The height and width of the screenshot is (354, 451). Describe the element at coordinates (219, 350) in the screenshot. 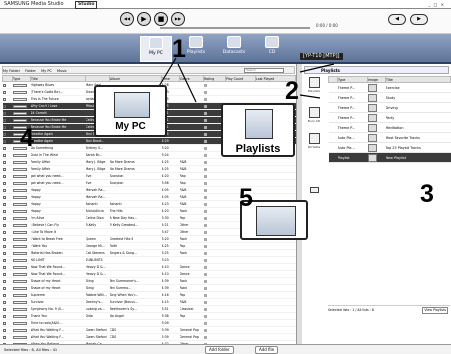

I see `add-folder-button: Add folder` at that location.